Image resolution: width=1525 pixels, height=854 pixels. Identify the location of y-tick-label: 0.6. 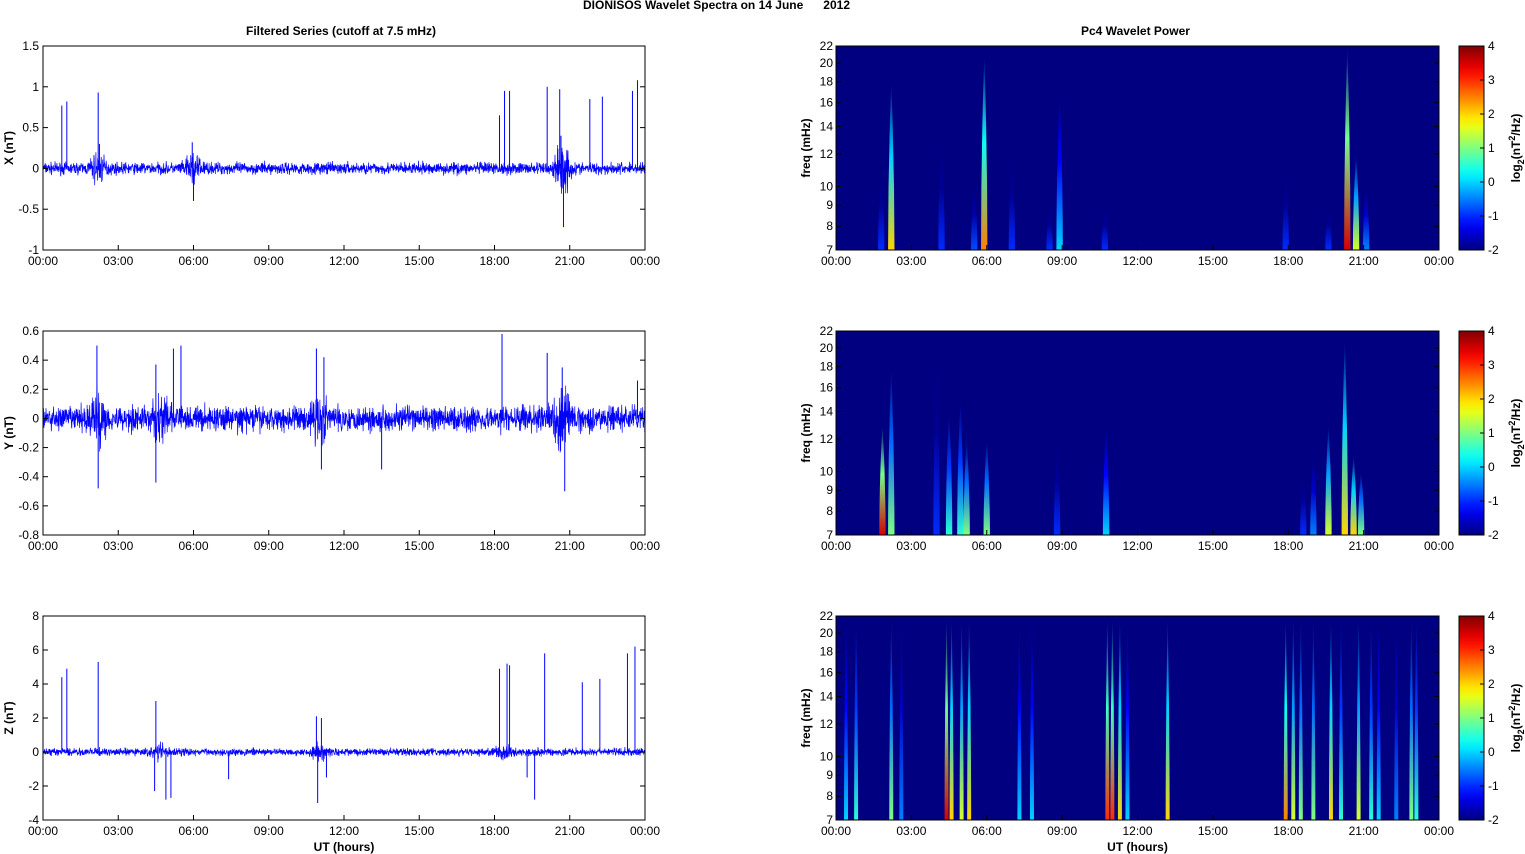
(30, 331).